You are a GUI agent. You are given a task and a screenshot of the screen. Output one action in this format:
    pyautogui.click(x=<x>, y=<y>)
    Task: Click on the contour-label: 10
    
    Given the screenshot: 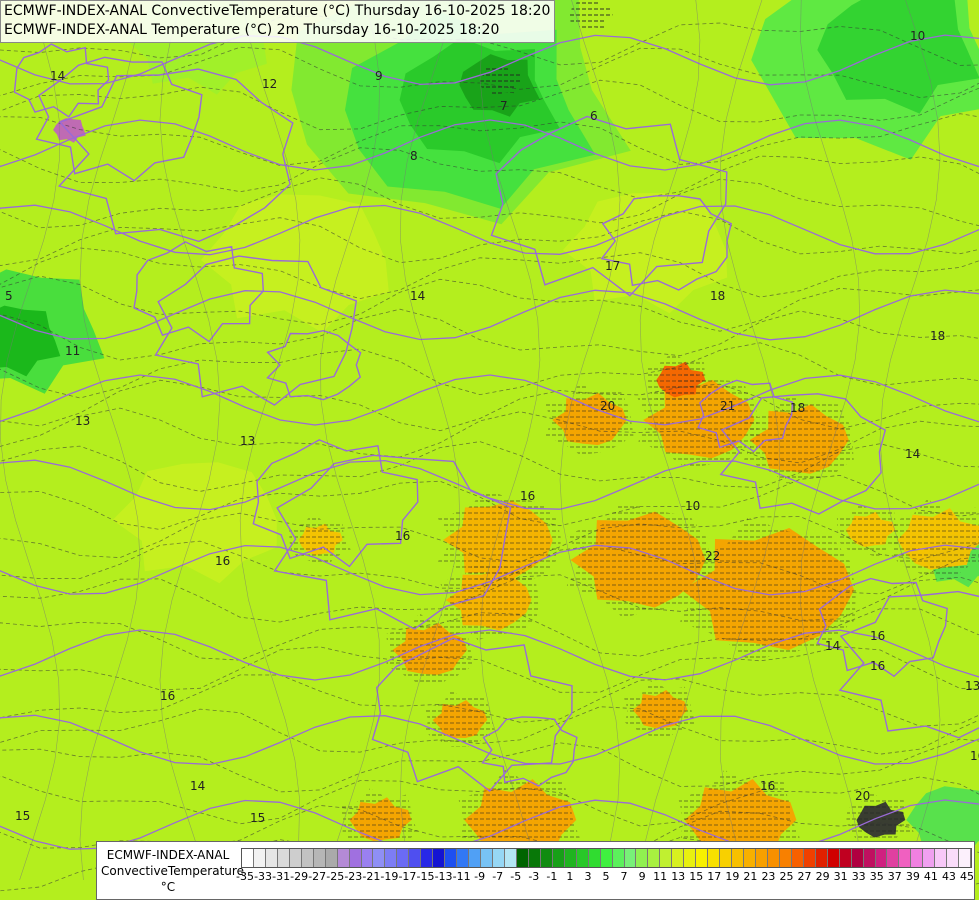 What is the action you would take?
    pyautogui.click(x=917, y=36)
    